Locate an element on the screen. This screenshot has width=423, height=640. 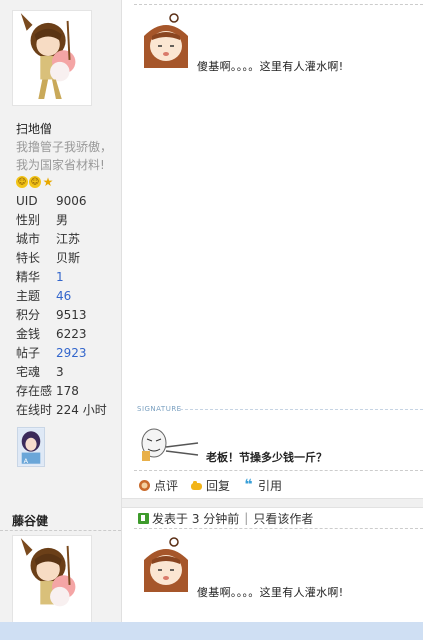
stat-row-gender: 性别男 is located at coordinates (42, 220).